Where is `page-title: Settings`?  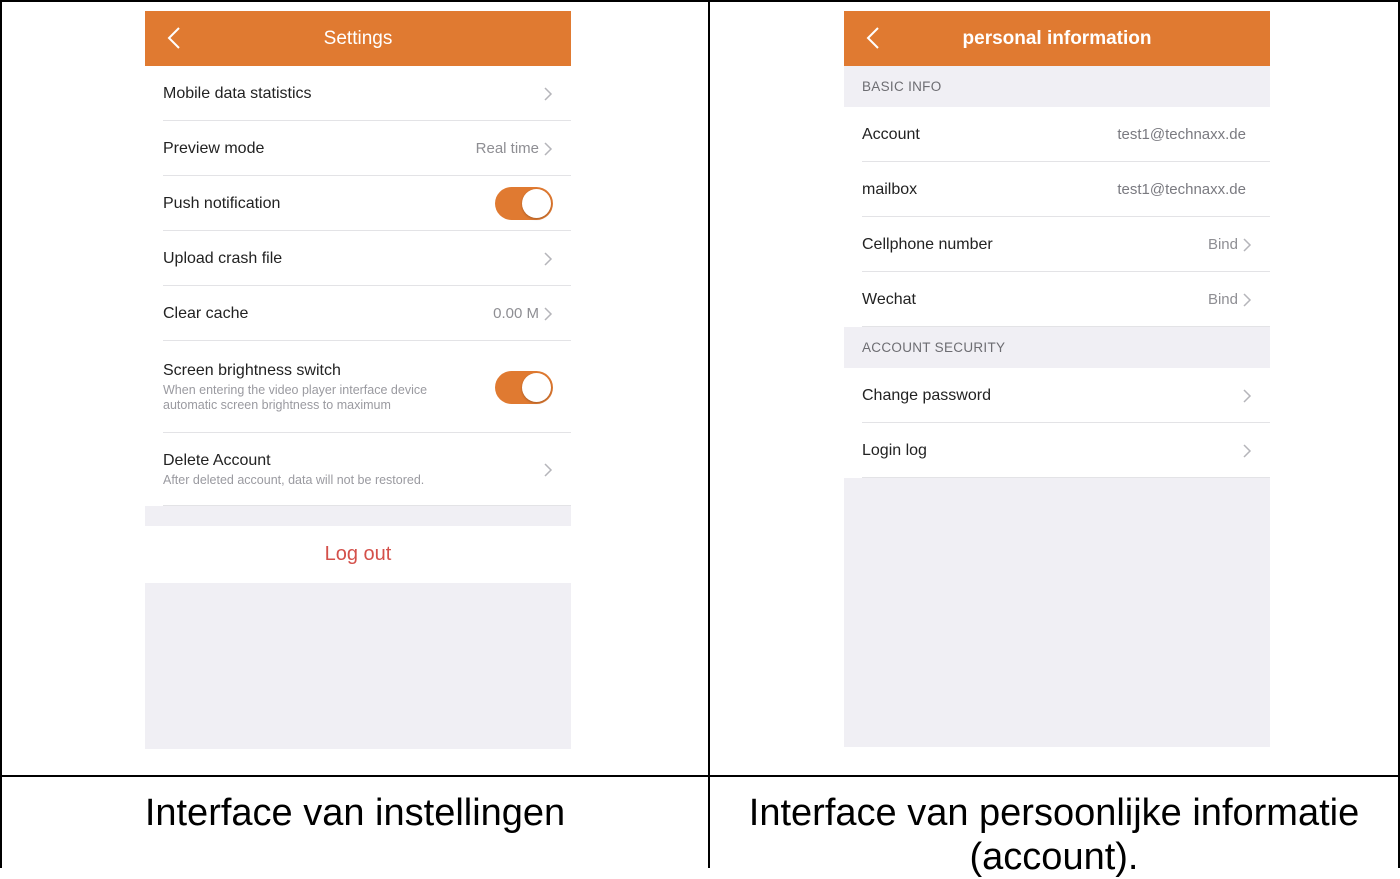 page-title: Settings is located at coordinates (358, 38).